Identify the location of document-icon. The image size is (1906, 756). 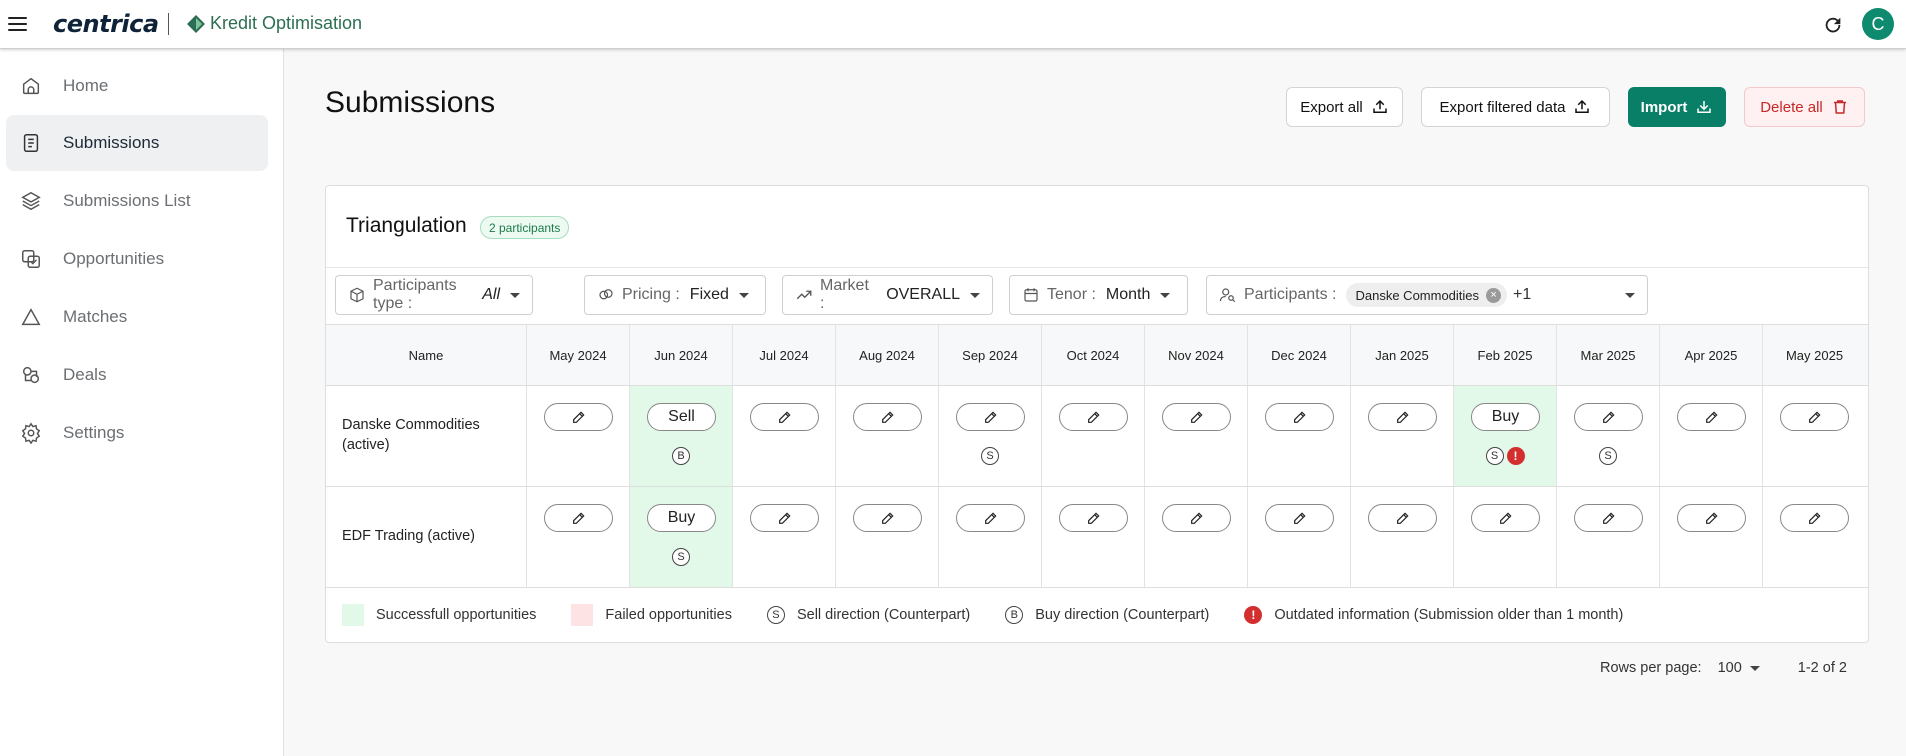
(31, 143).